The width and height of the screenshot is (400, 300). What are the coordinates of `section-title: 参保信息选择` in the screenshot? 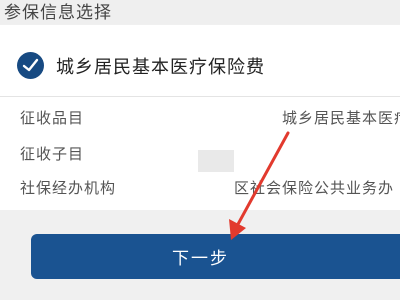 It's located at (58, 13).